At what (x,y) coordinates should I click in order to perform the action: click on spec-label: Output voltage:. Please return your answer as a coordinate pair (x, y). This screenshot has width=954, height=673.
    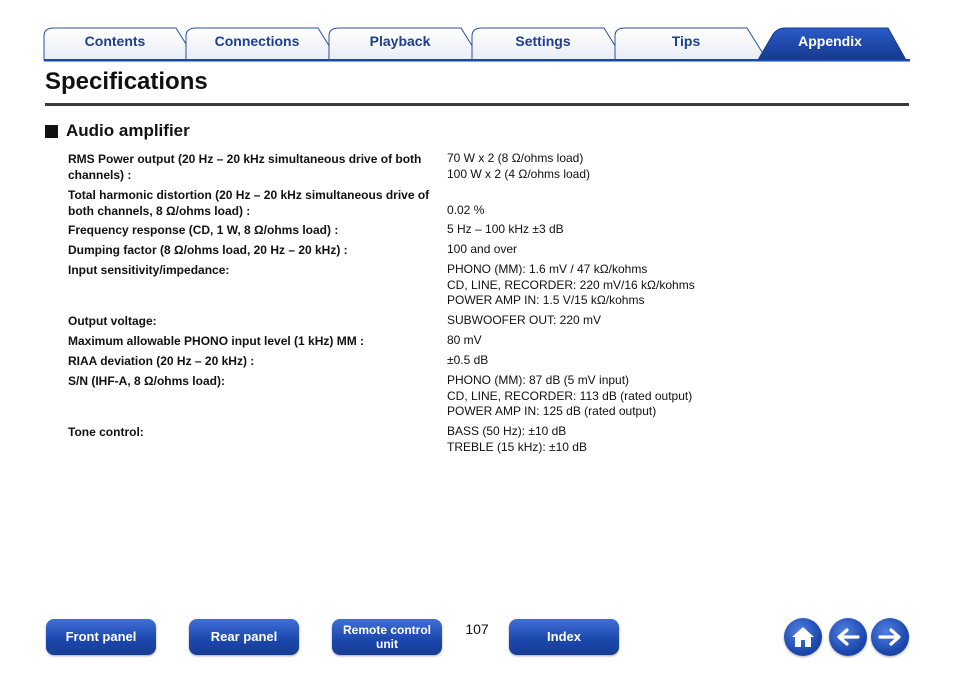
    Looking at the image, I should click on (112, 321).